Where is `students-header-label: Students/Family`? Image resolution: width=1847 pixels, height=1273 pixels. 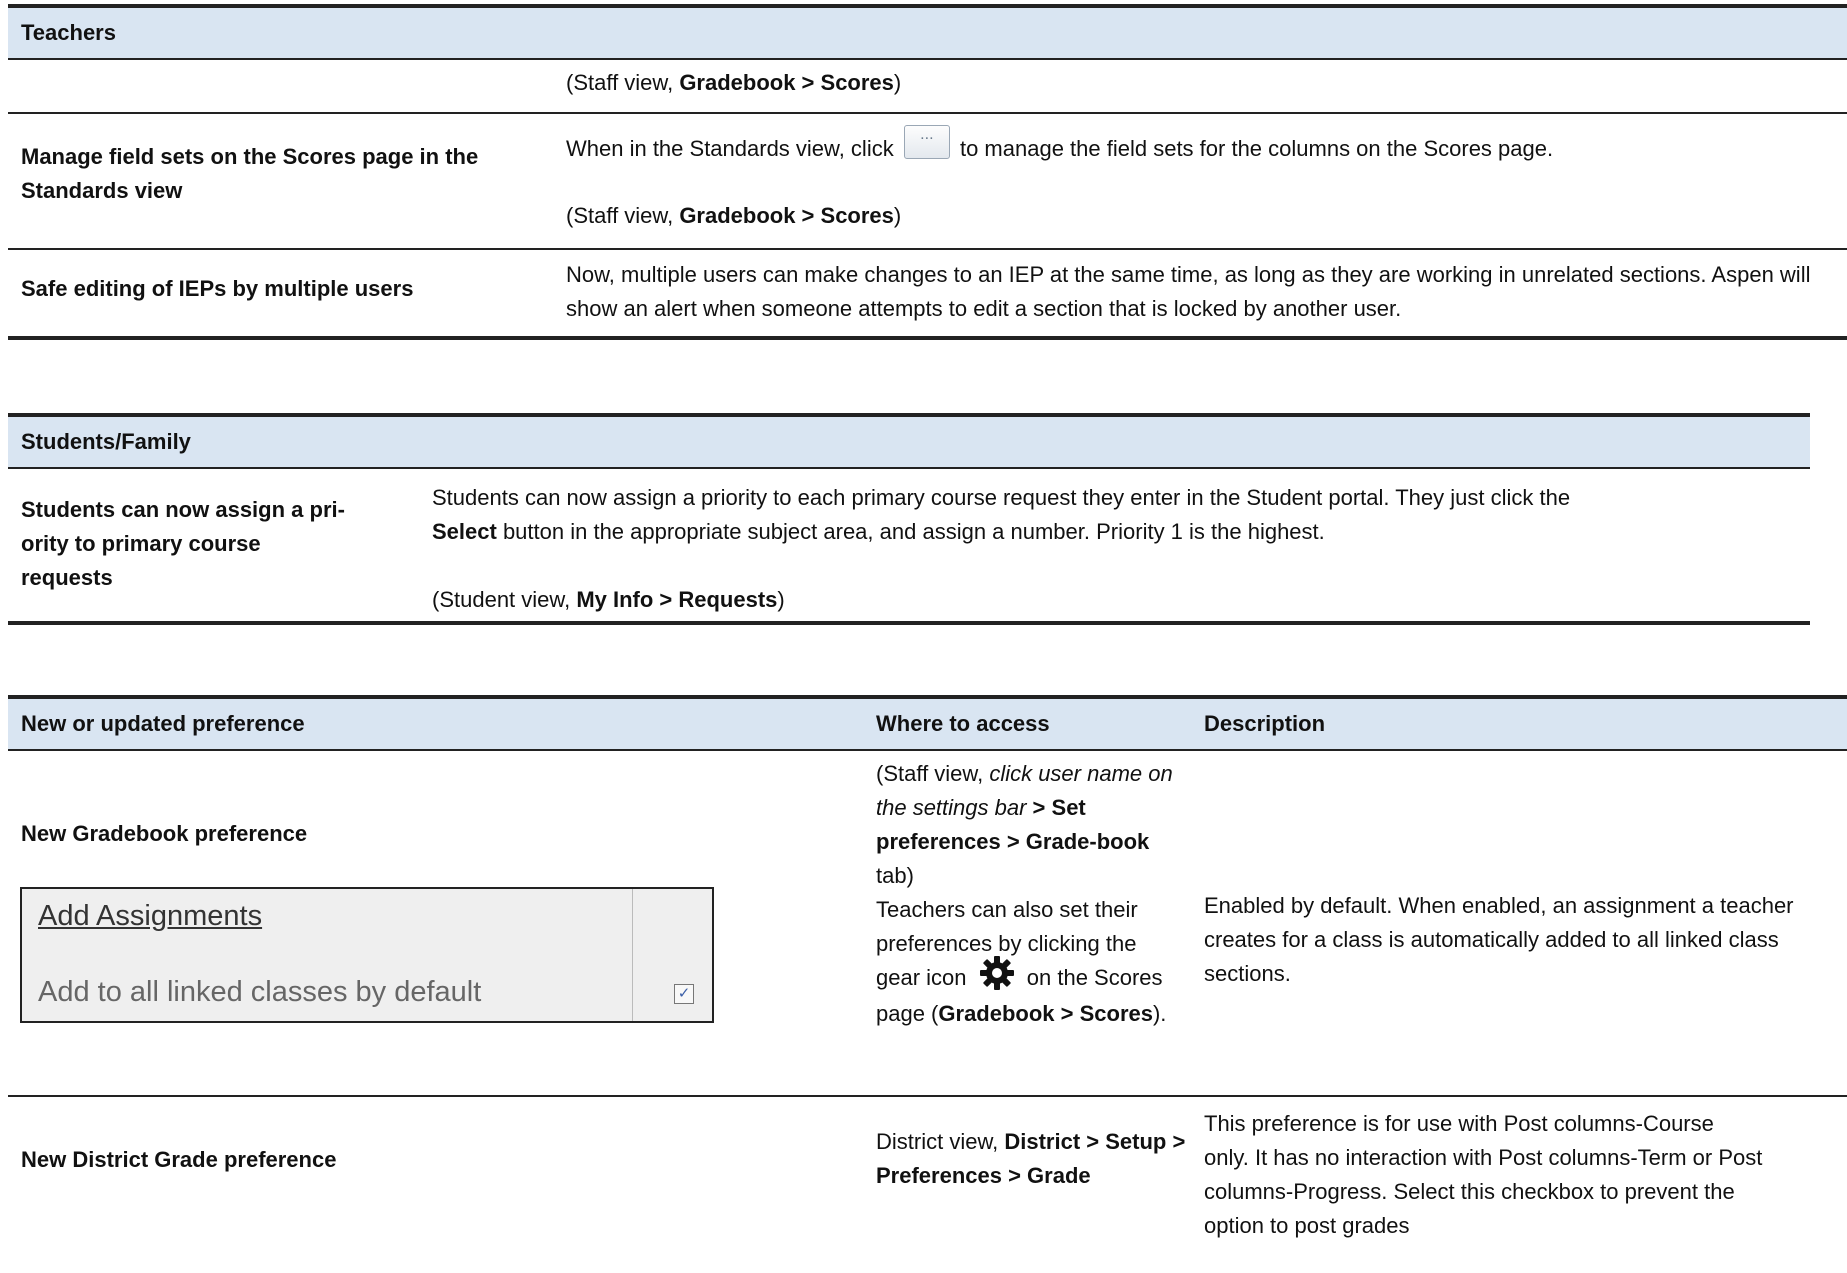
students-header-label: Students/Family is located at coordinates (106, 441).